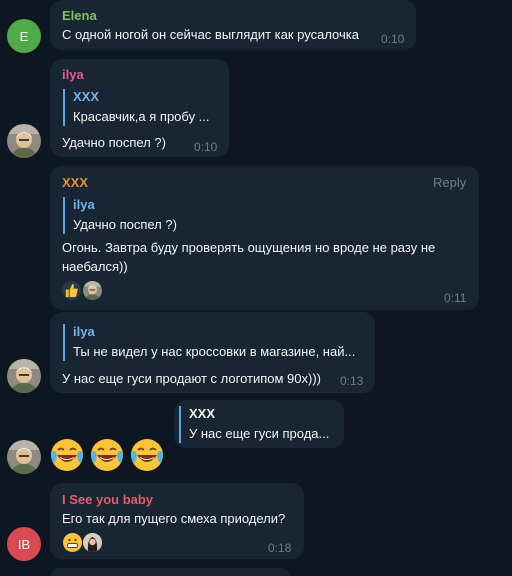  Describe the element at coordinates (455, 298) in the screenshot. I see `message-time: 0:11` at that location.